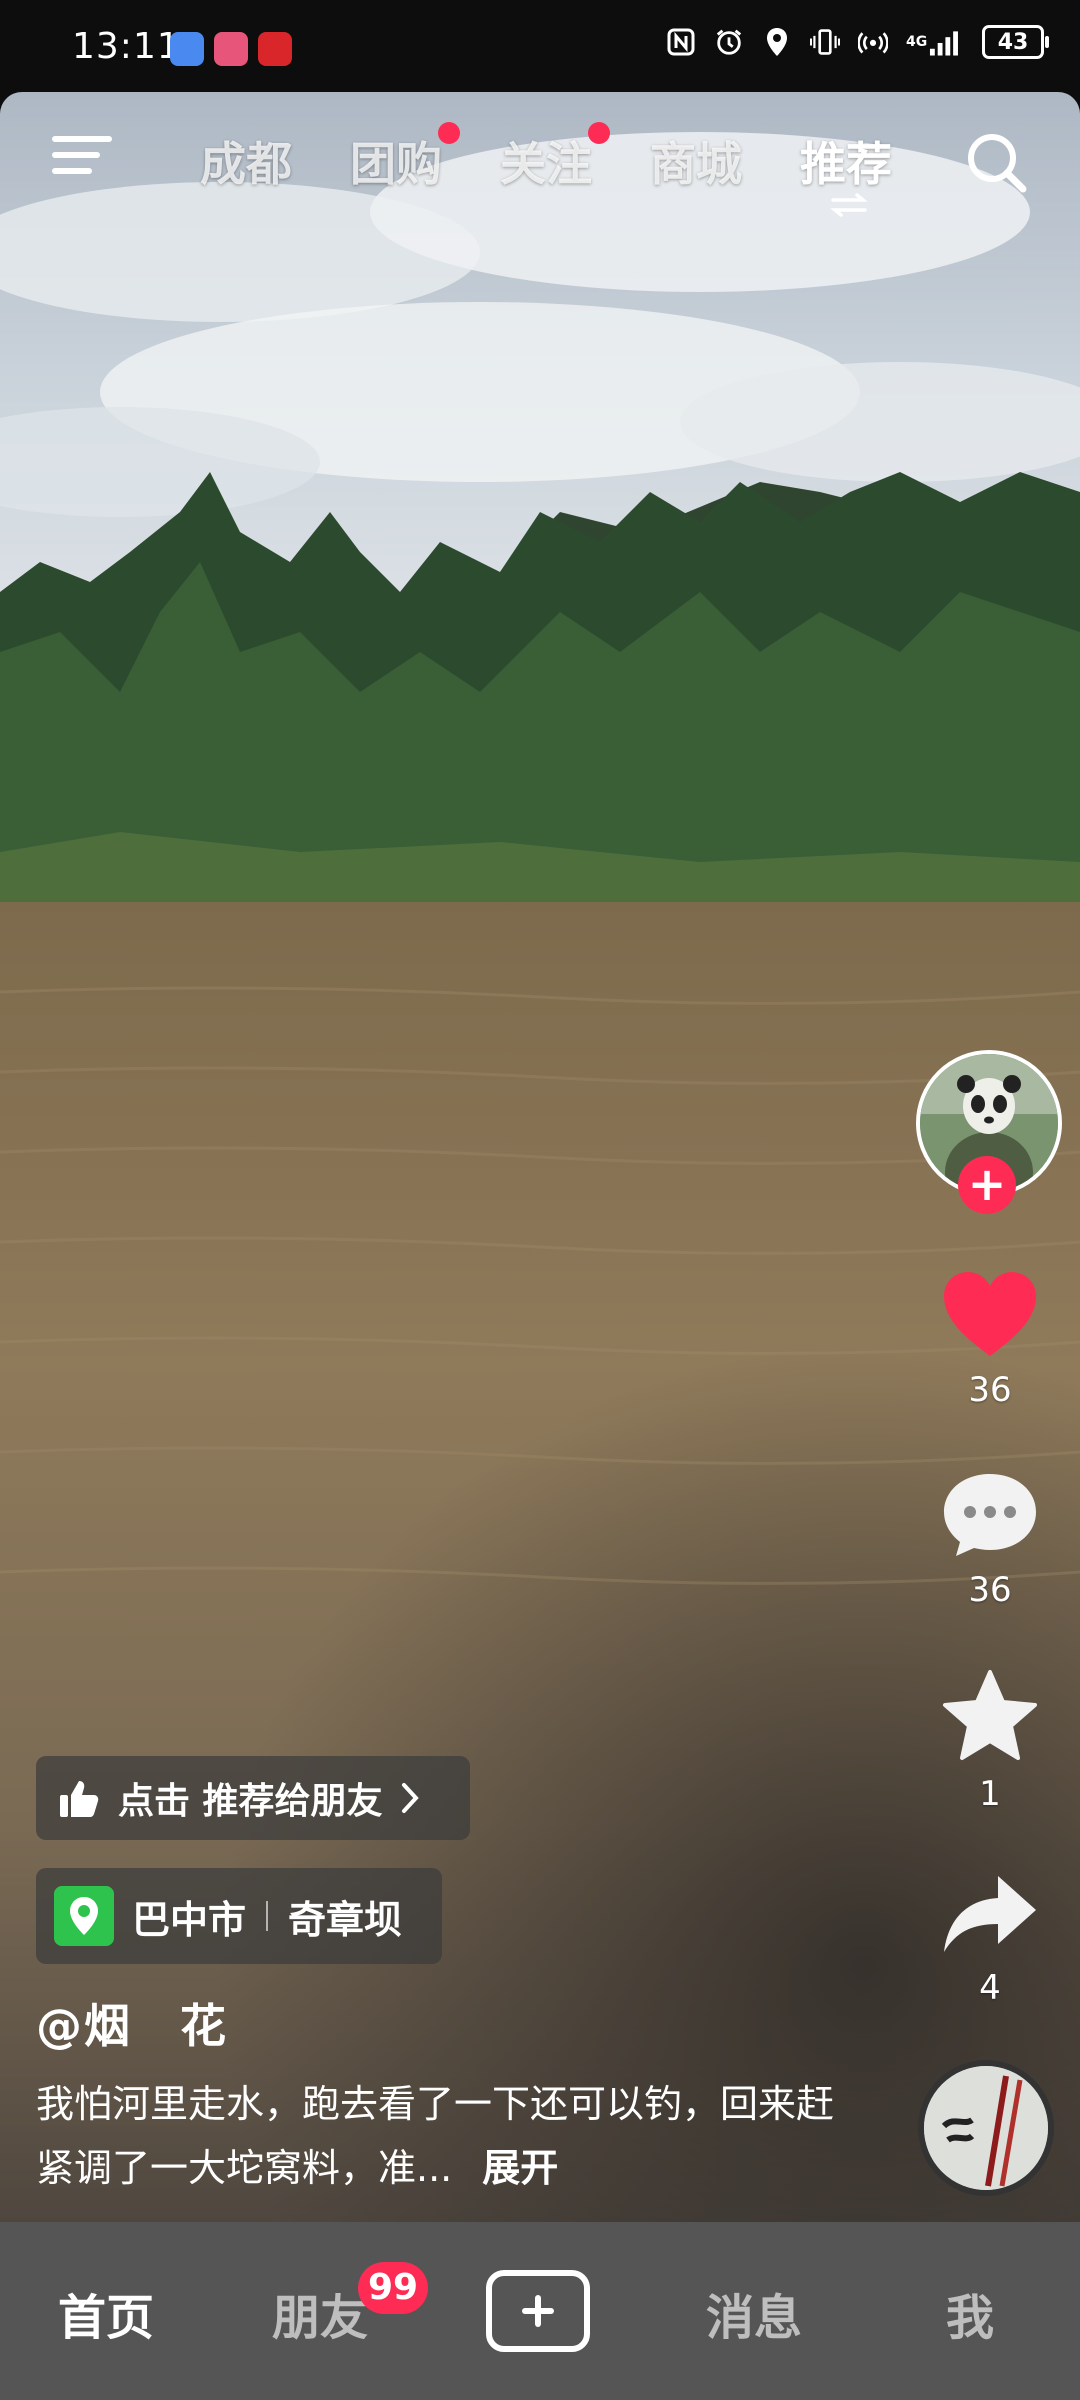 Image resolution: width=1080 pixels, height=2400 pixels. What do you see at coordinates (132, 2023) in the screenshot?
I see `author-name: @烟 花` at bounding box center [132, 2023].